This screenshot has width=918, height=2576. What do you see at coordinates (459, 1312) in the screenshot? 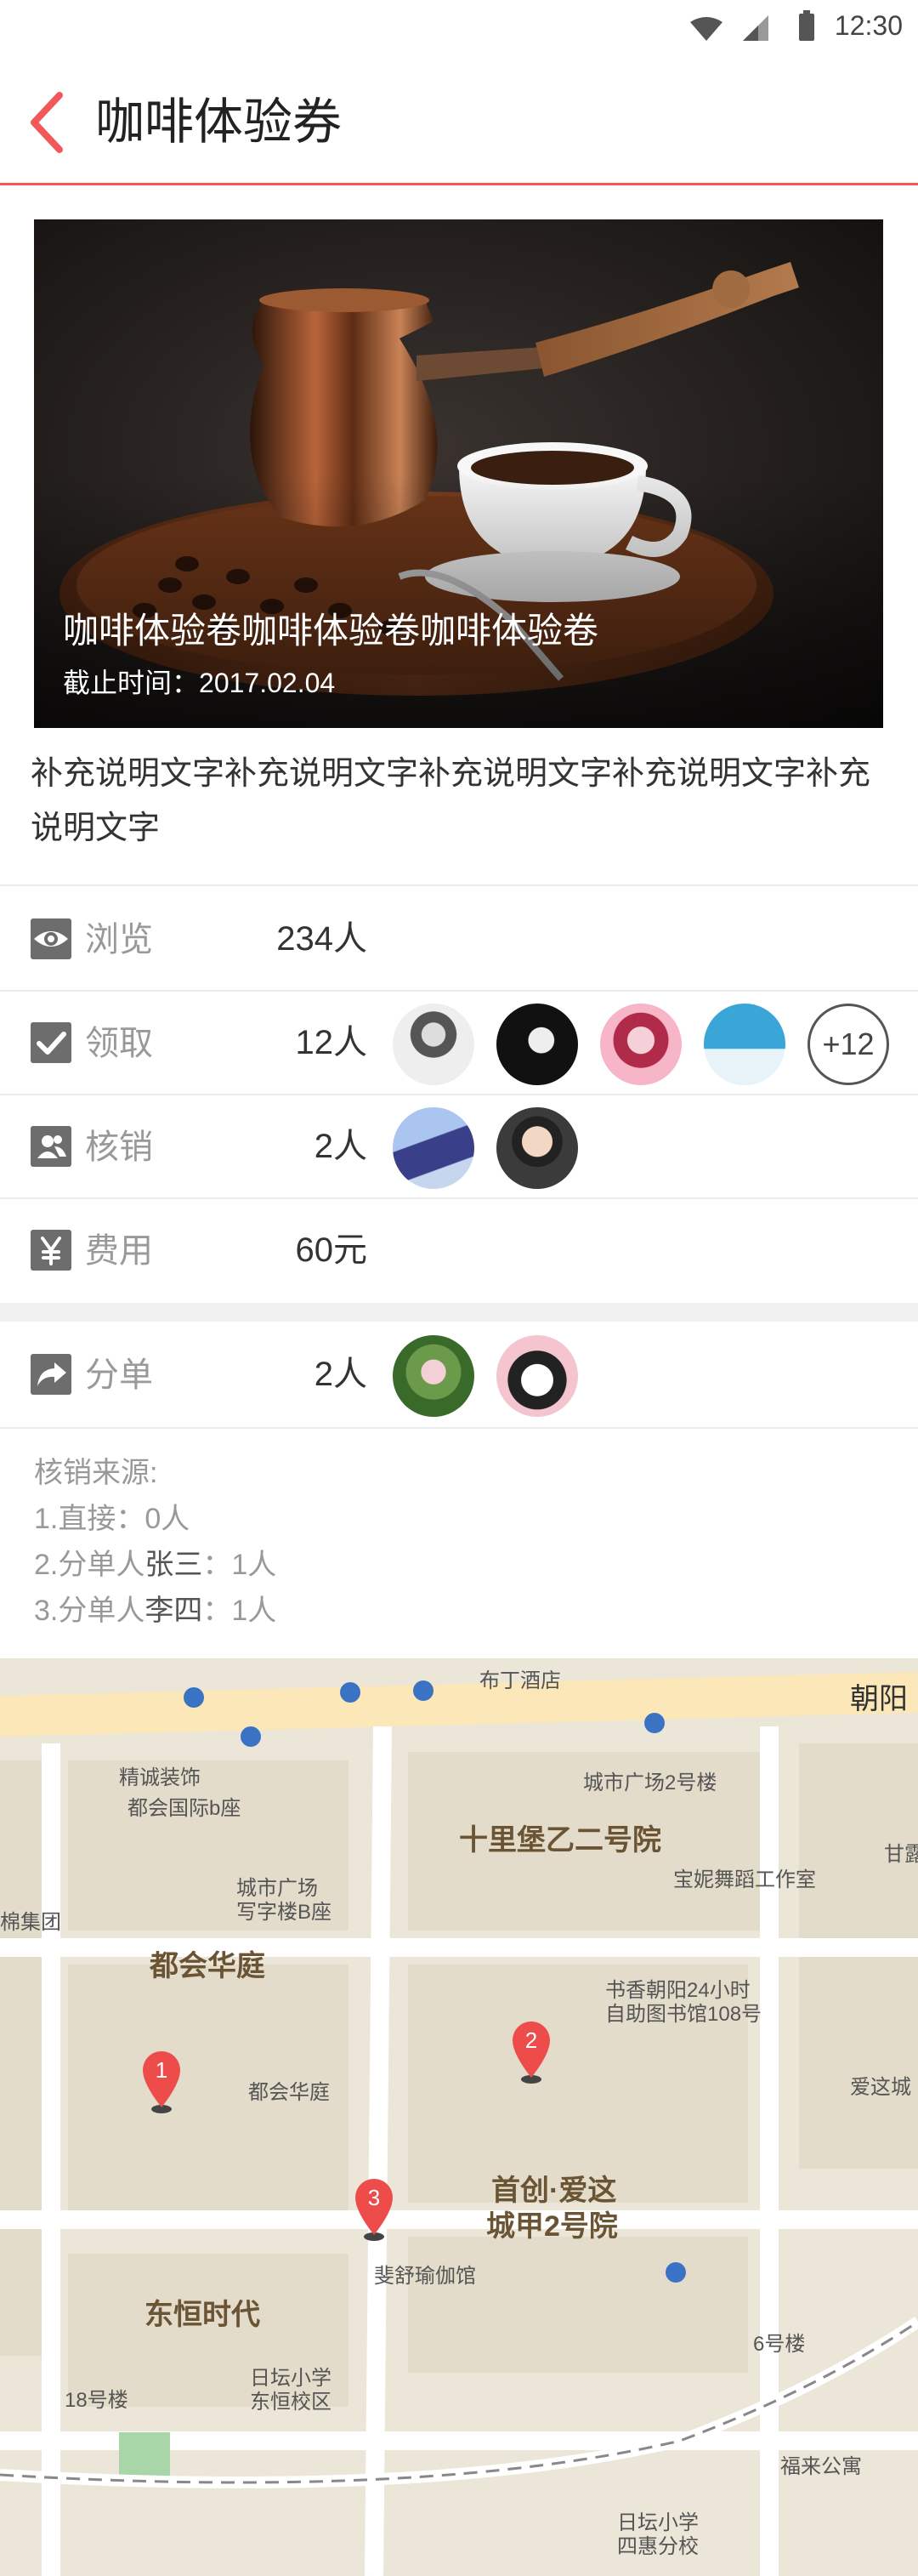
I see `section-separator` at bounding box center [459, 1312].